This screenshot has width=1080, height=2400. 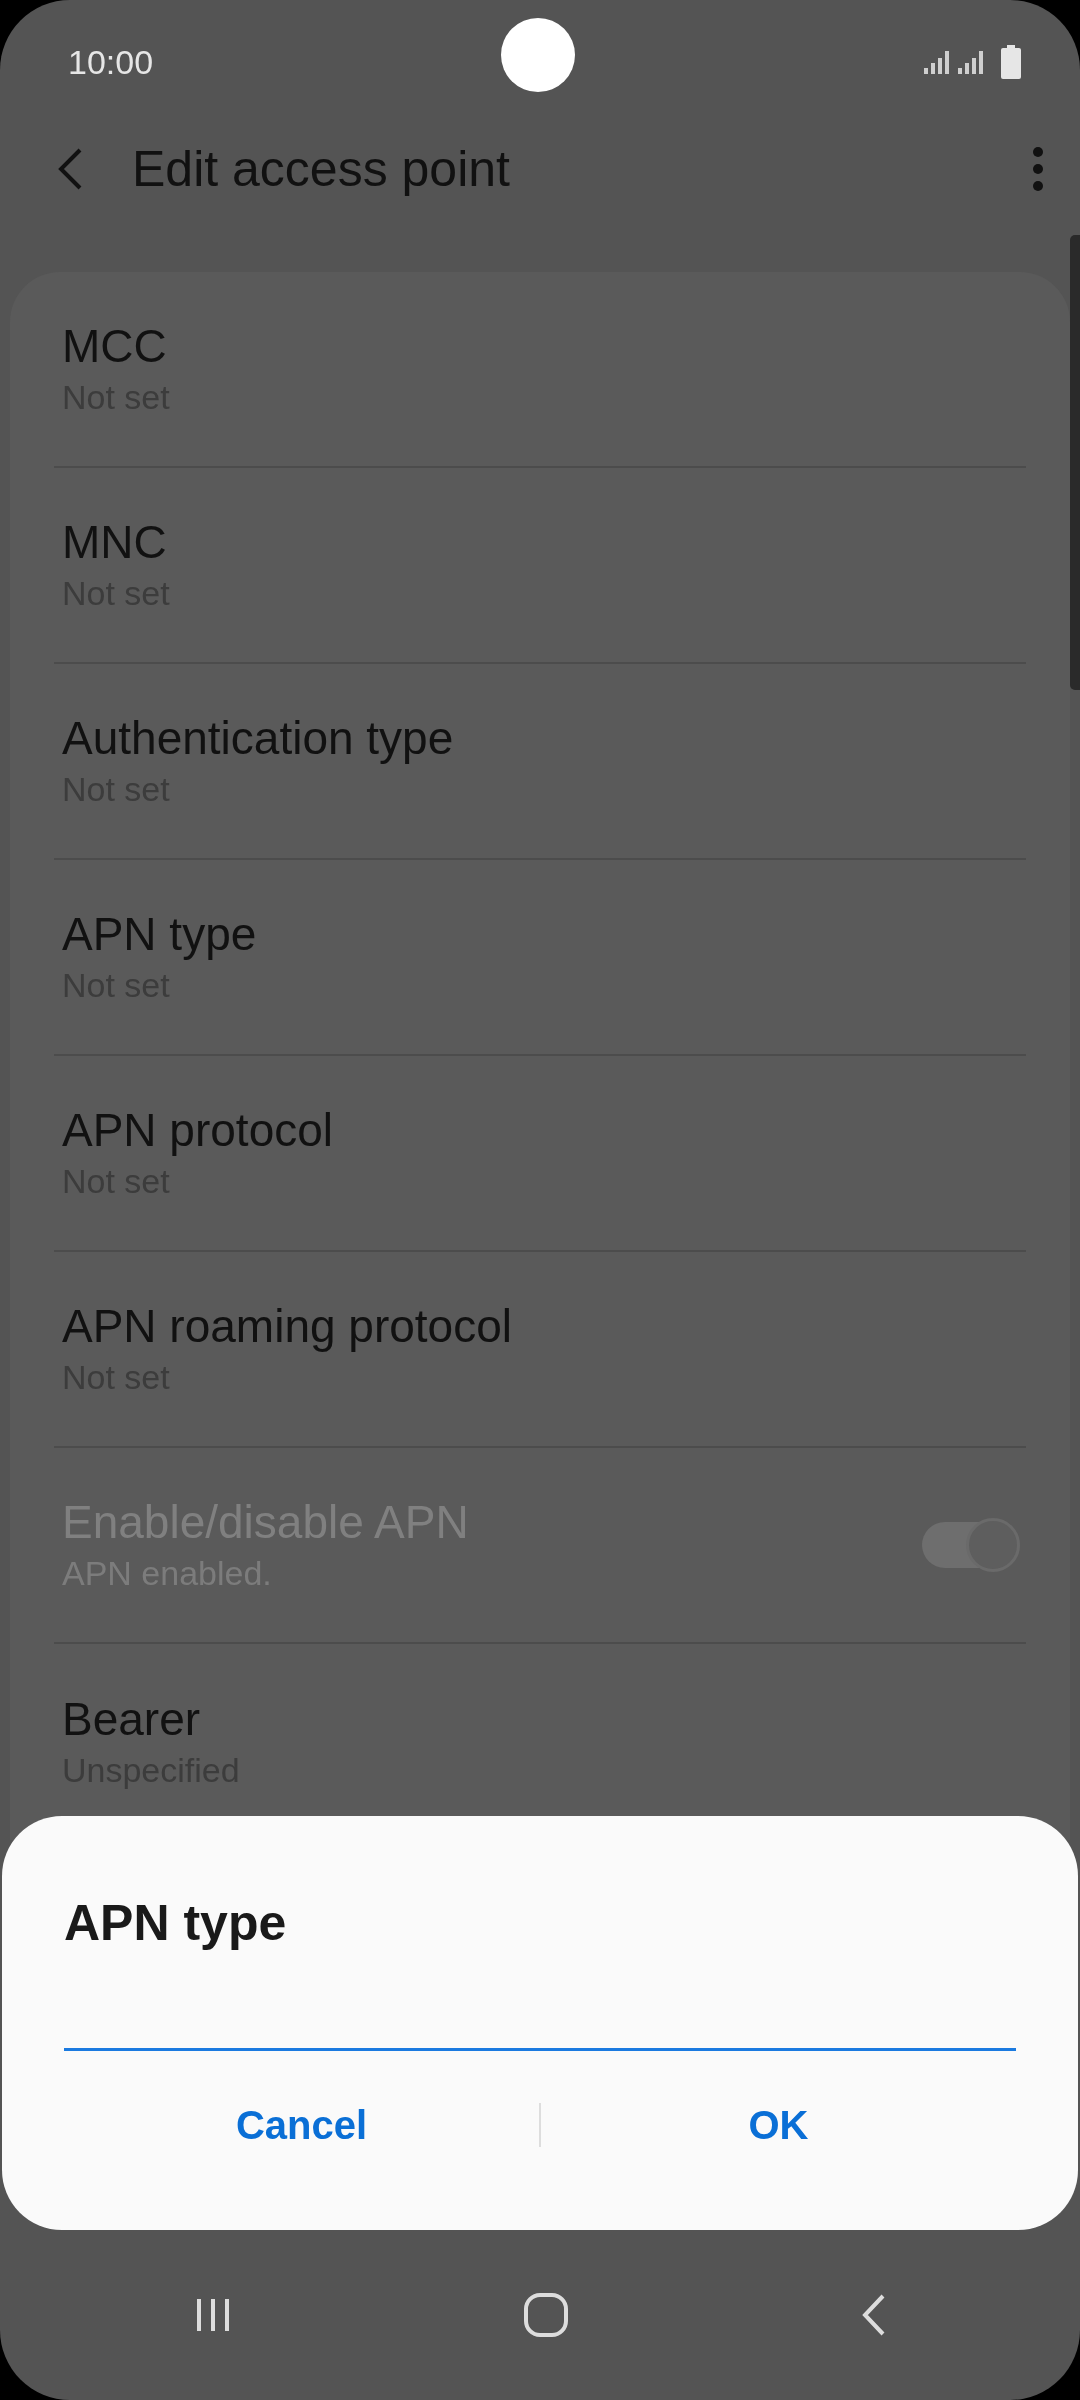 What do you see at coordinates (301, 2125) in the screenshot?
I see `dialog-button: Cancel` at bounding box center [301, 2125].